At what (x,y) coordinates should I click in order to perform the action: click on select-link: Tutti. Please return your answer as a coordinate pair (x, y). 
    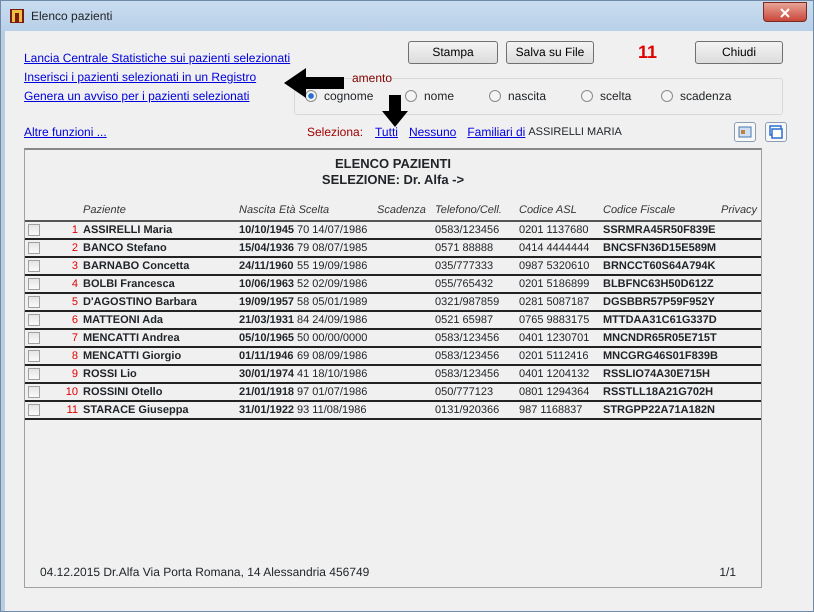
    Looking at the image, I should click on (386, 132).